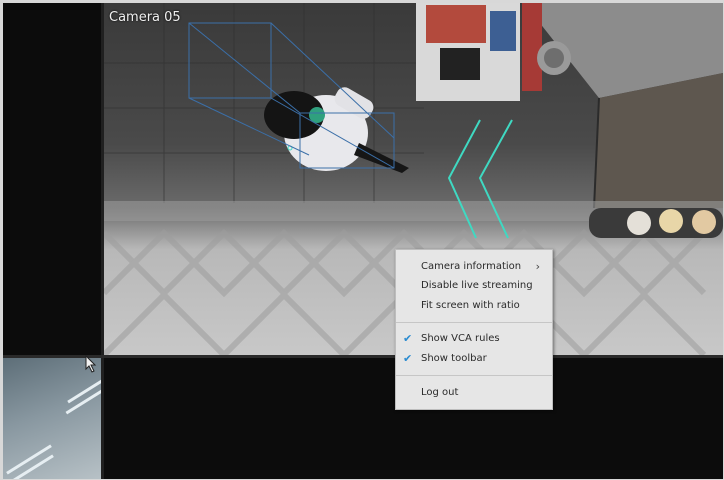  Describe the element at coordinates (537, 266) in the screenshot. I see `chevron-right-icon: ›` at that location.